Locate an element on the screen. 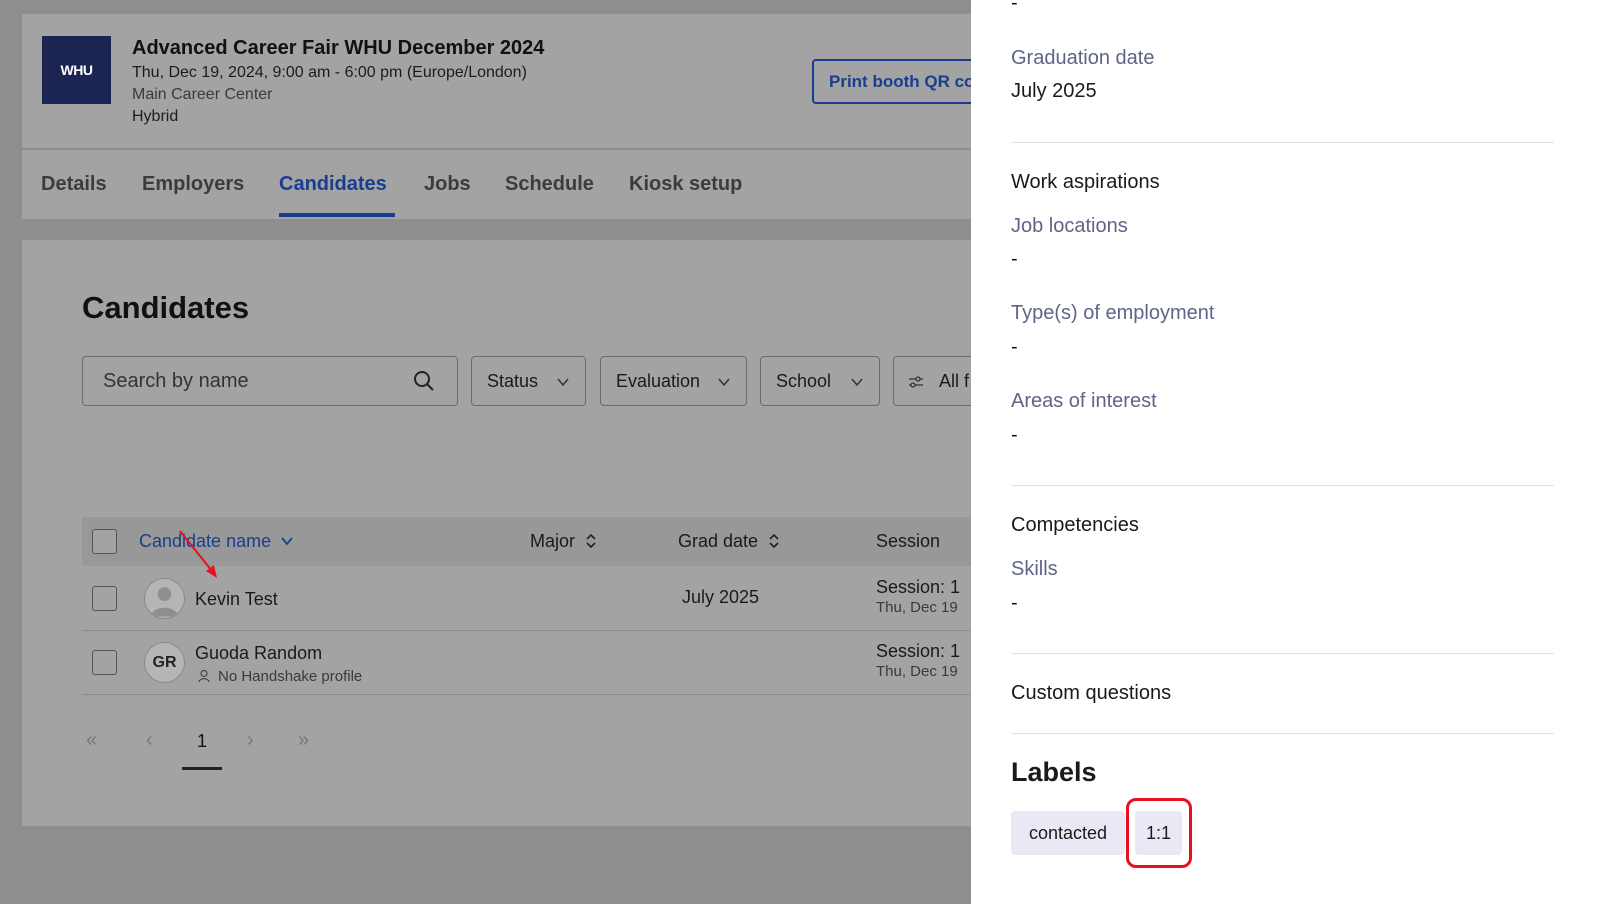 Image resolution: width=1600 pixels, height=904 pixels. job-locations-value: - is located at coordinates (1014, 259).